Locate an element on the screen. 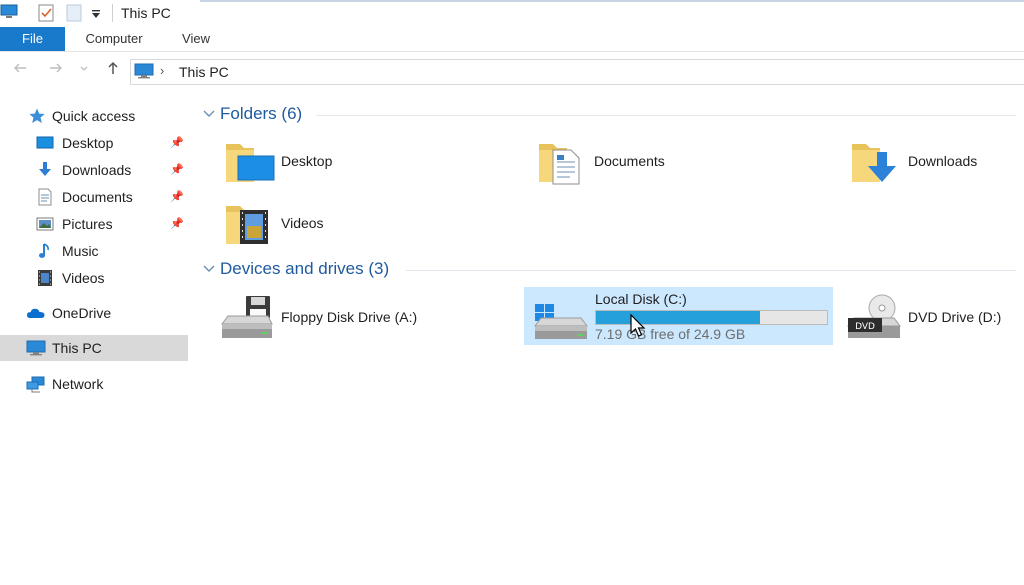 The width and height of the screenshot is (1024, 585). drive-floppy-a: Floppy Disk Drive (A:) is located at coordinates (366, 324).